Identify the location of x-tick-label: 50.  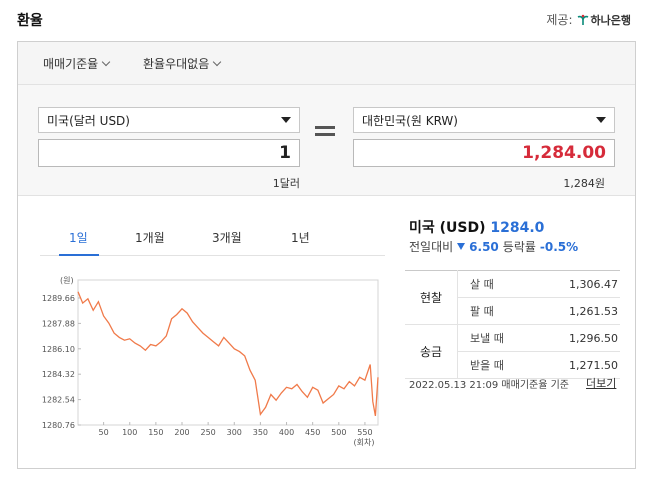
(104, 432).